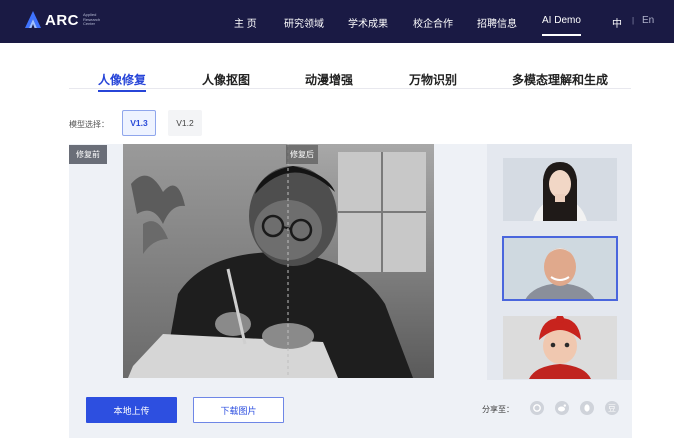 The image size is (674, 444). What do you see at coordinates (33, 19) in the screenshot?
I see `arc-logo-icon` at bounding box center [33, 19].